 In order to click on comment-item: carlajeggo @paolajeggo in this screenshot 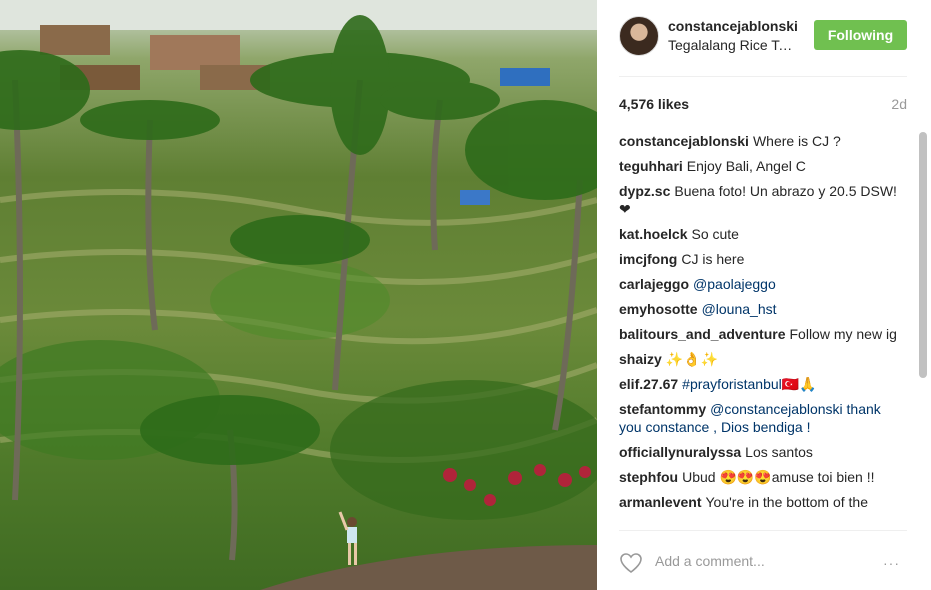, I will do `click(759, 284)`.